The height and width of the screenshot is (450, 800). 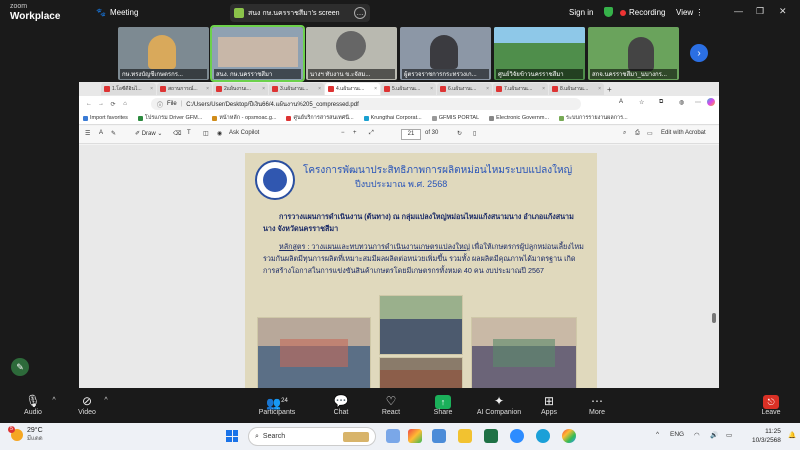 What do you see at coordinates (105, 118) in the screenshot?
I see `favorite-item: Import favorites` at bounding box center [105, 118].